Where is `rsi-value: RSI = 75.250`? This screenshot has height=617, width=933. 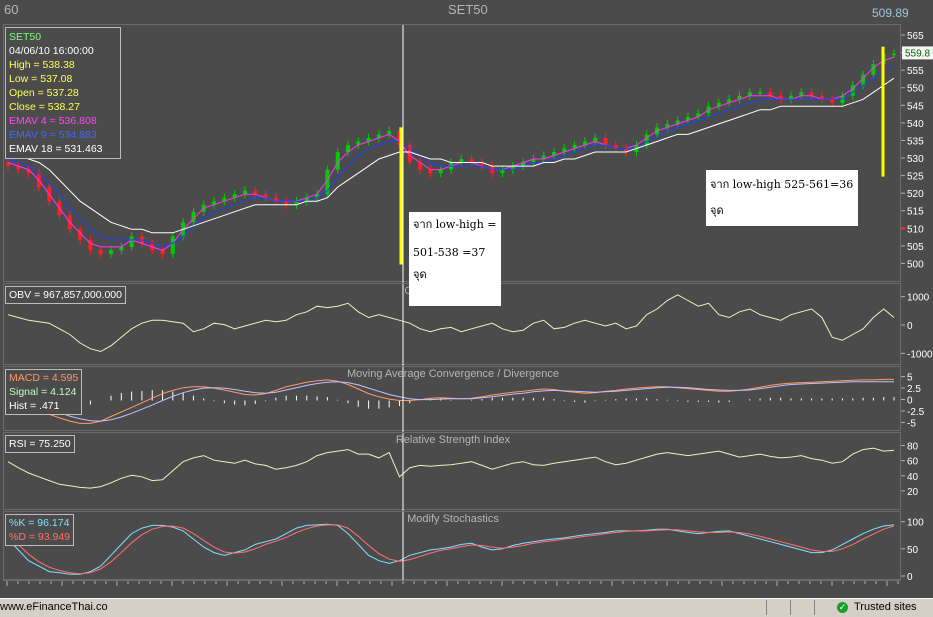
rsi-value: RSI = 75.250 is located at coordinates (40, 444).